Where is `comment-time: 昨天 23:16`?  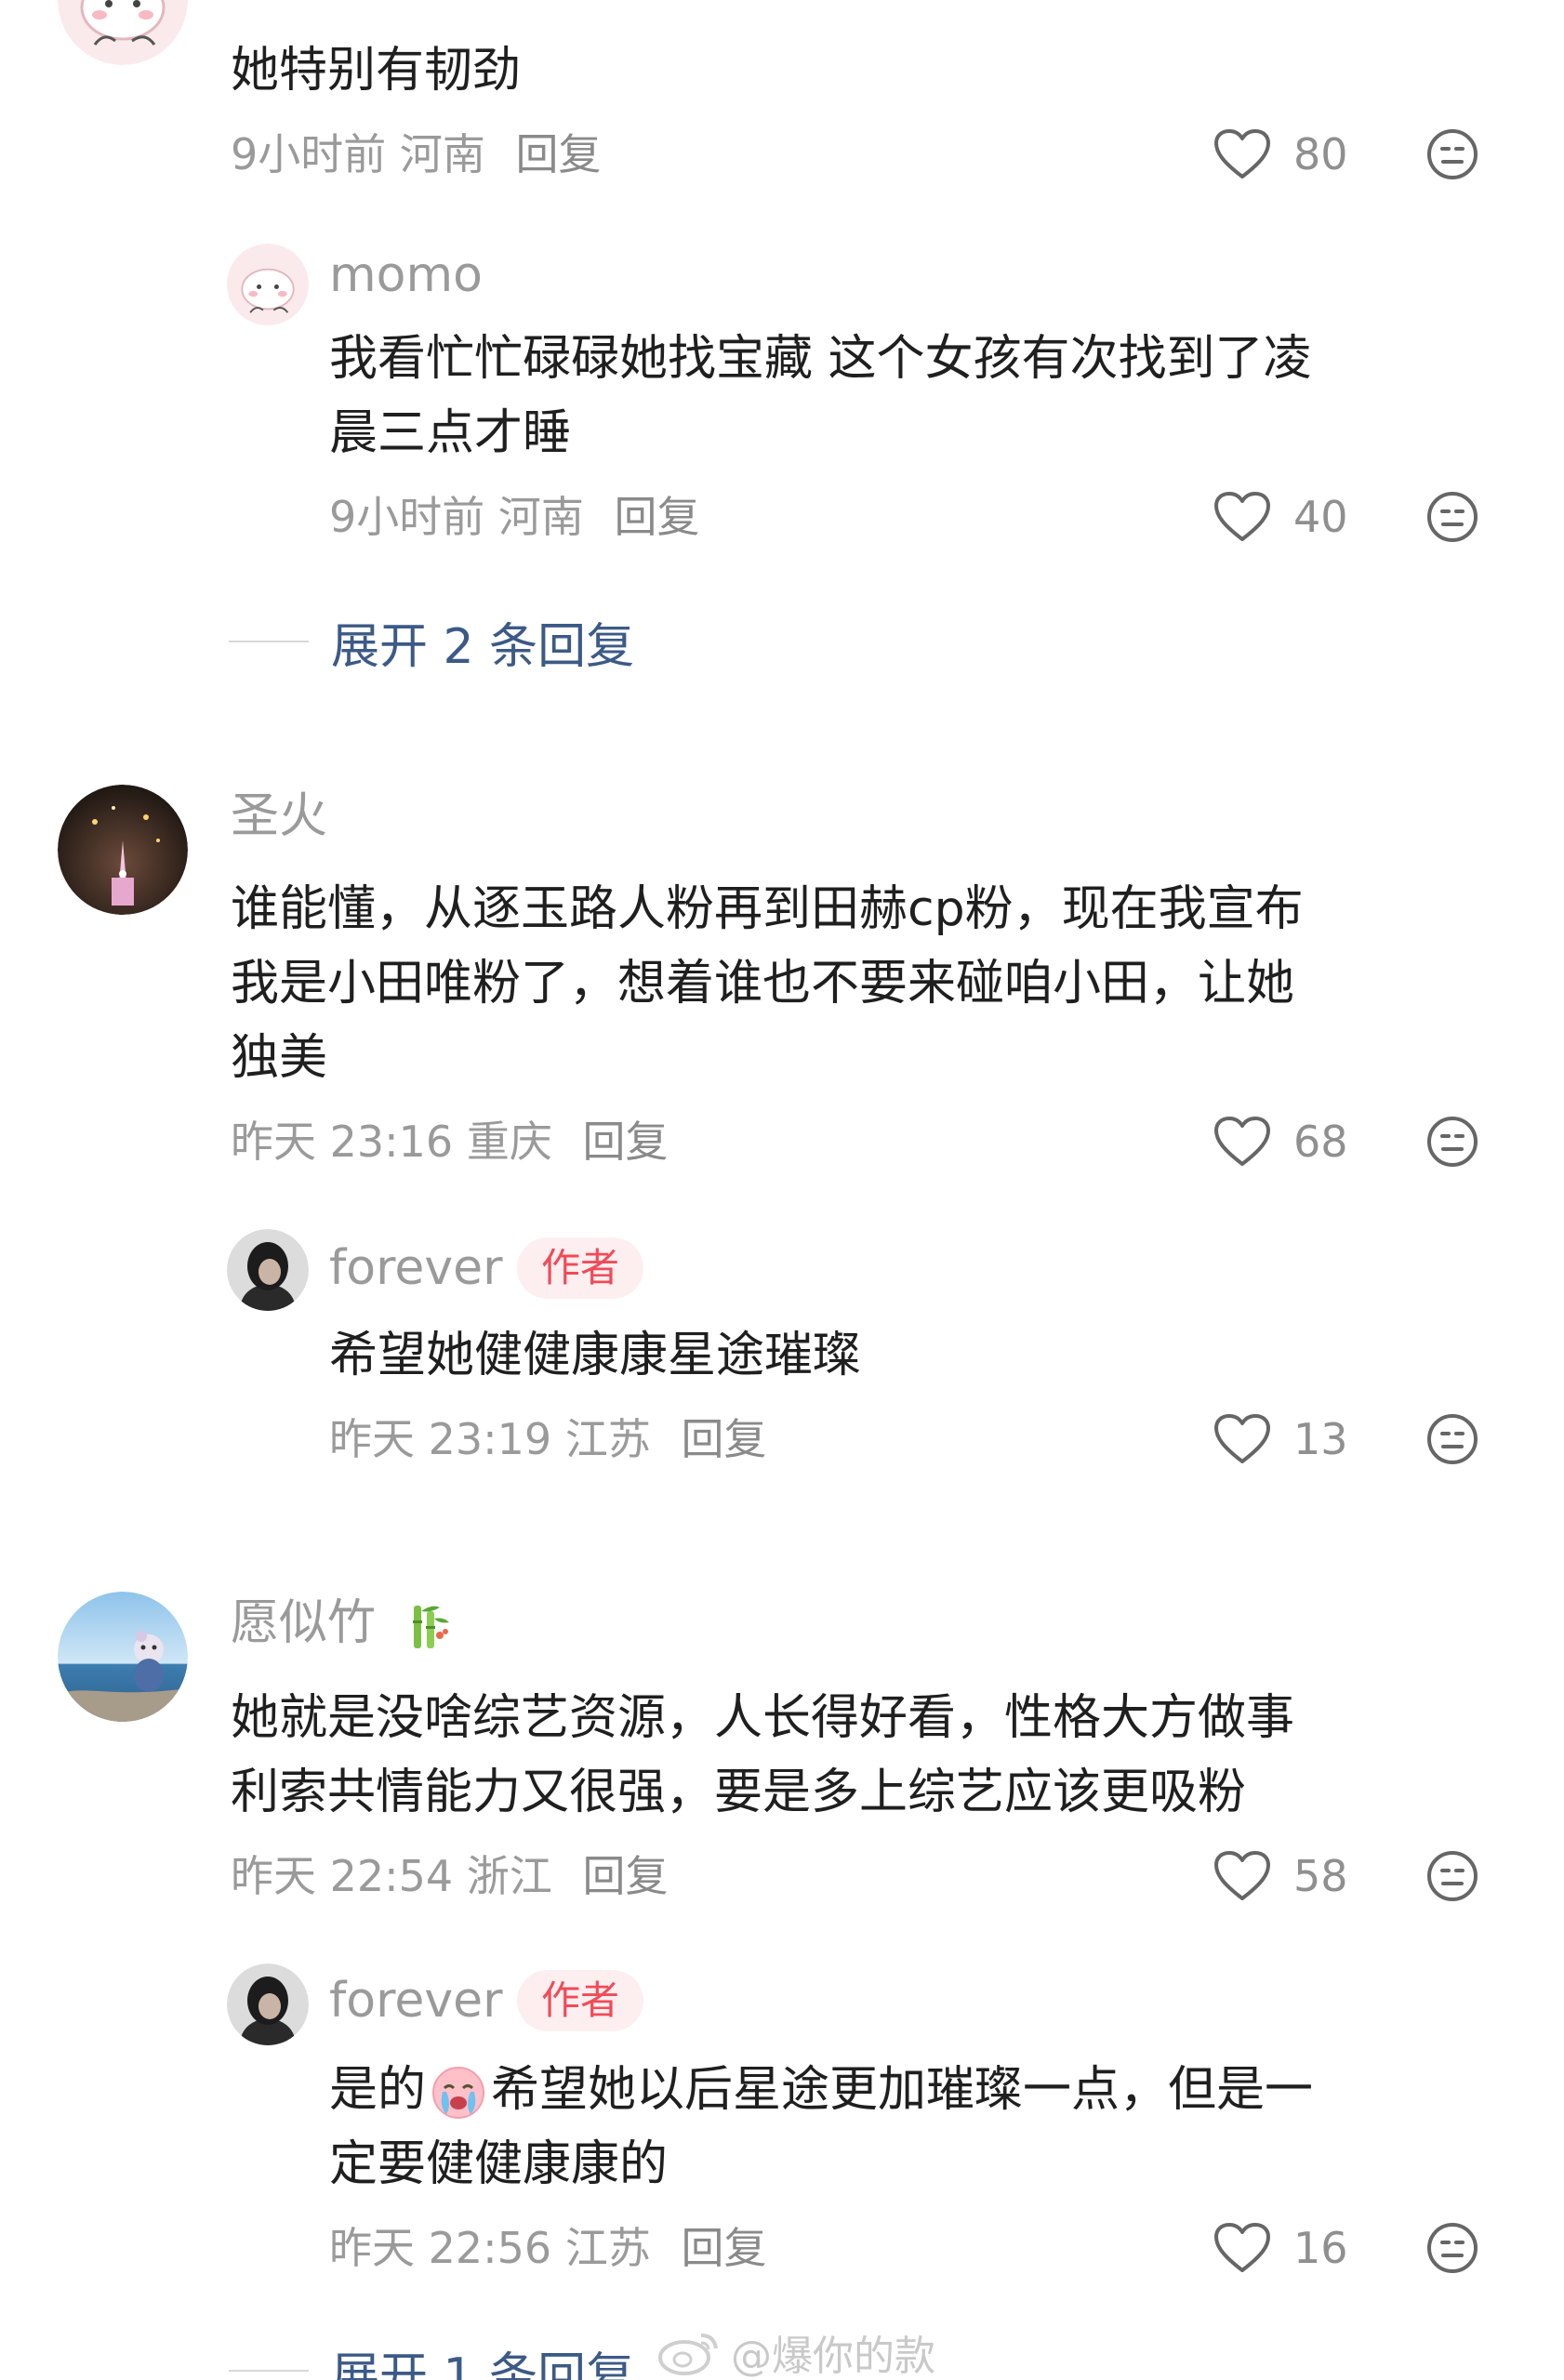 comment-time: 昨天 23:16 is located at coordinates (342, 1142).